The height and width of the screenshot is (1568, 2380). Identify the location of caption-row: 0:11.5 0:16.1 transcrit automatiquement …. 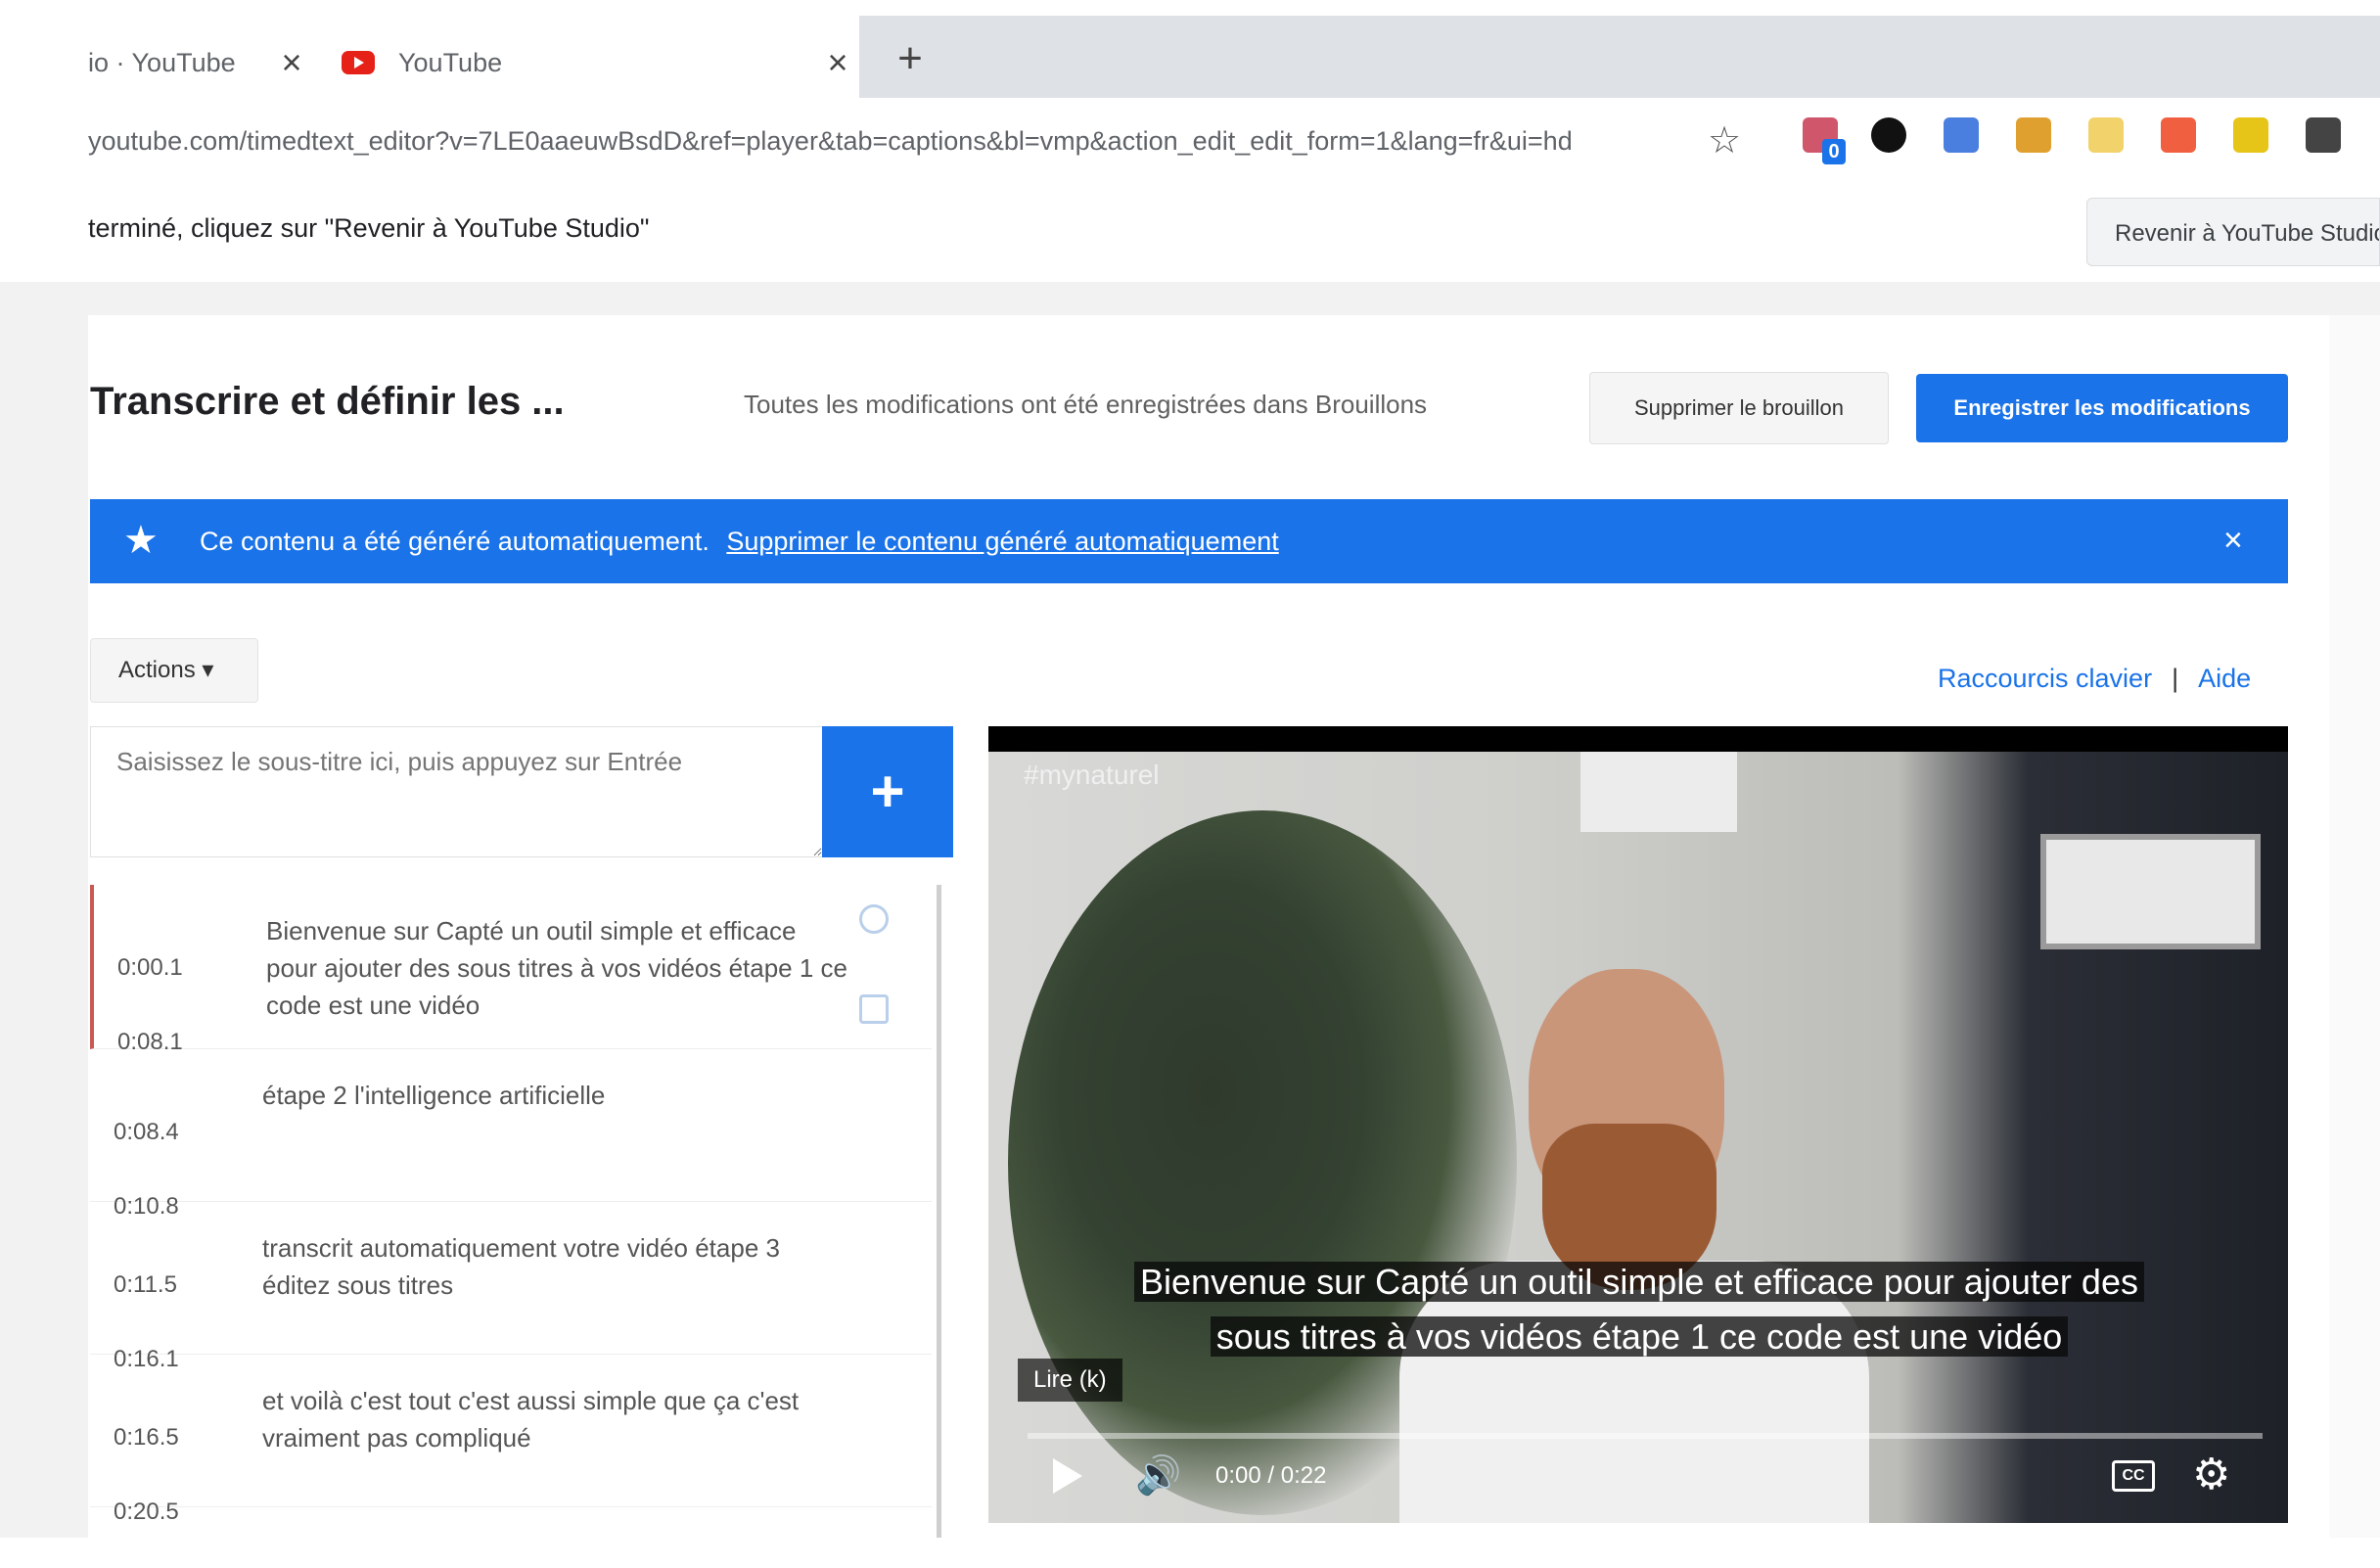
(511, 1287).